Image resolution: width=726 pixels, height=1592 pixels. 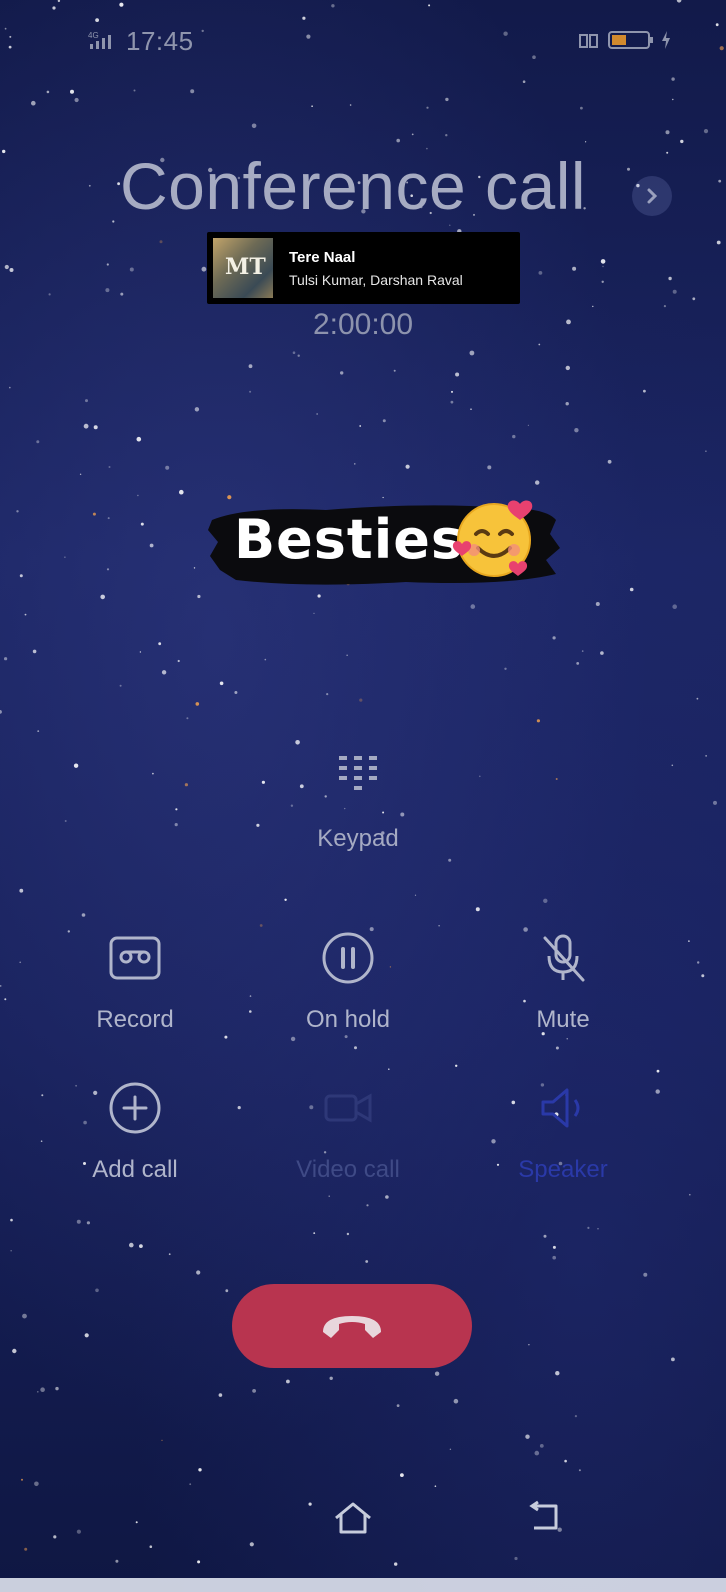 What do you see at coordinates (358, 838) in the screenshot?
I see `keypad-label: Keypad` at bounding box center [358, 838].